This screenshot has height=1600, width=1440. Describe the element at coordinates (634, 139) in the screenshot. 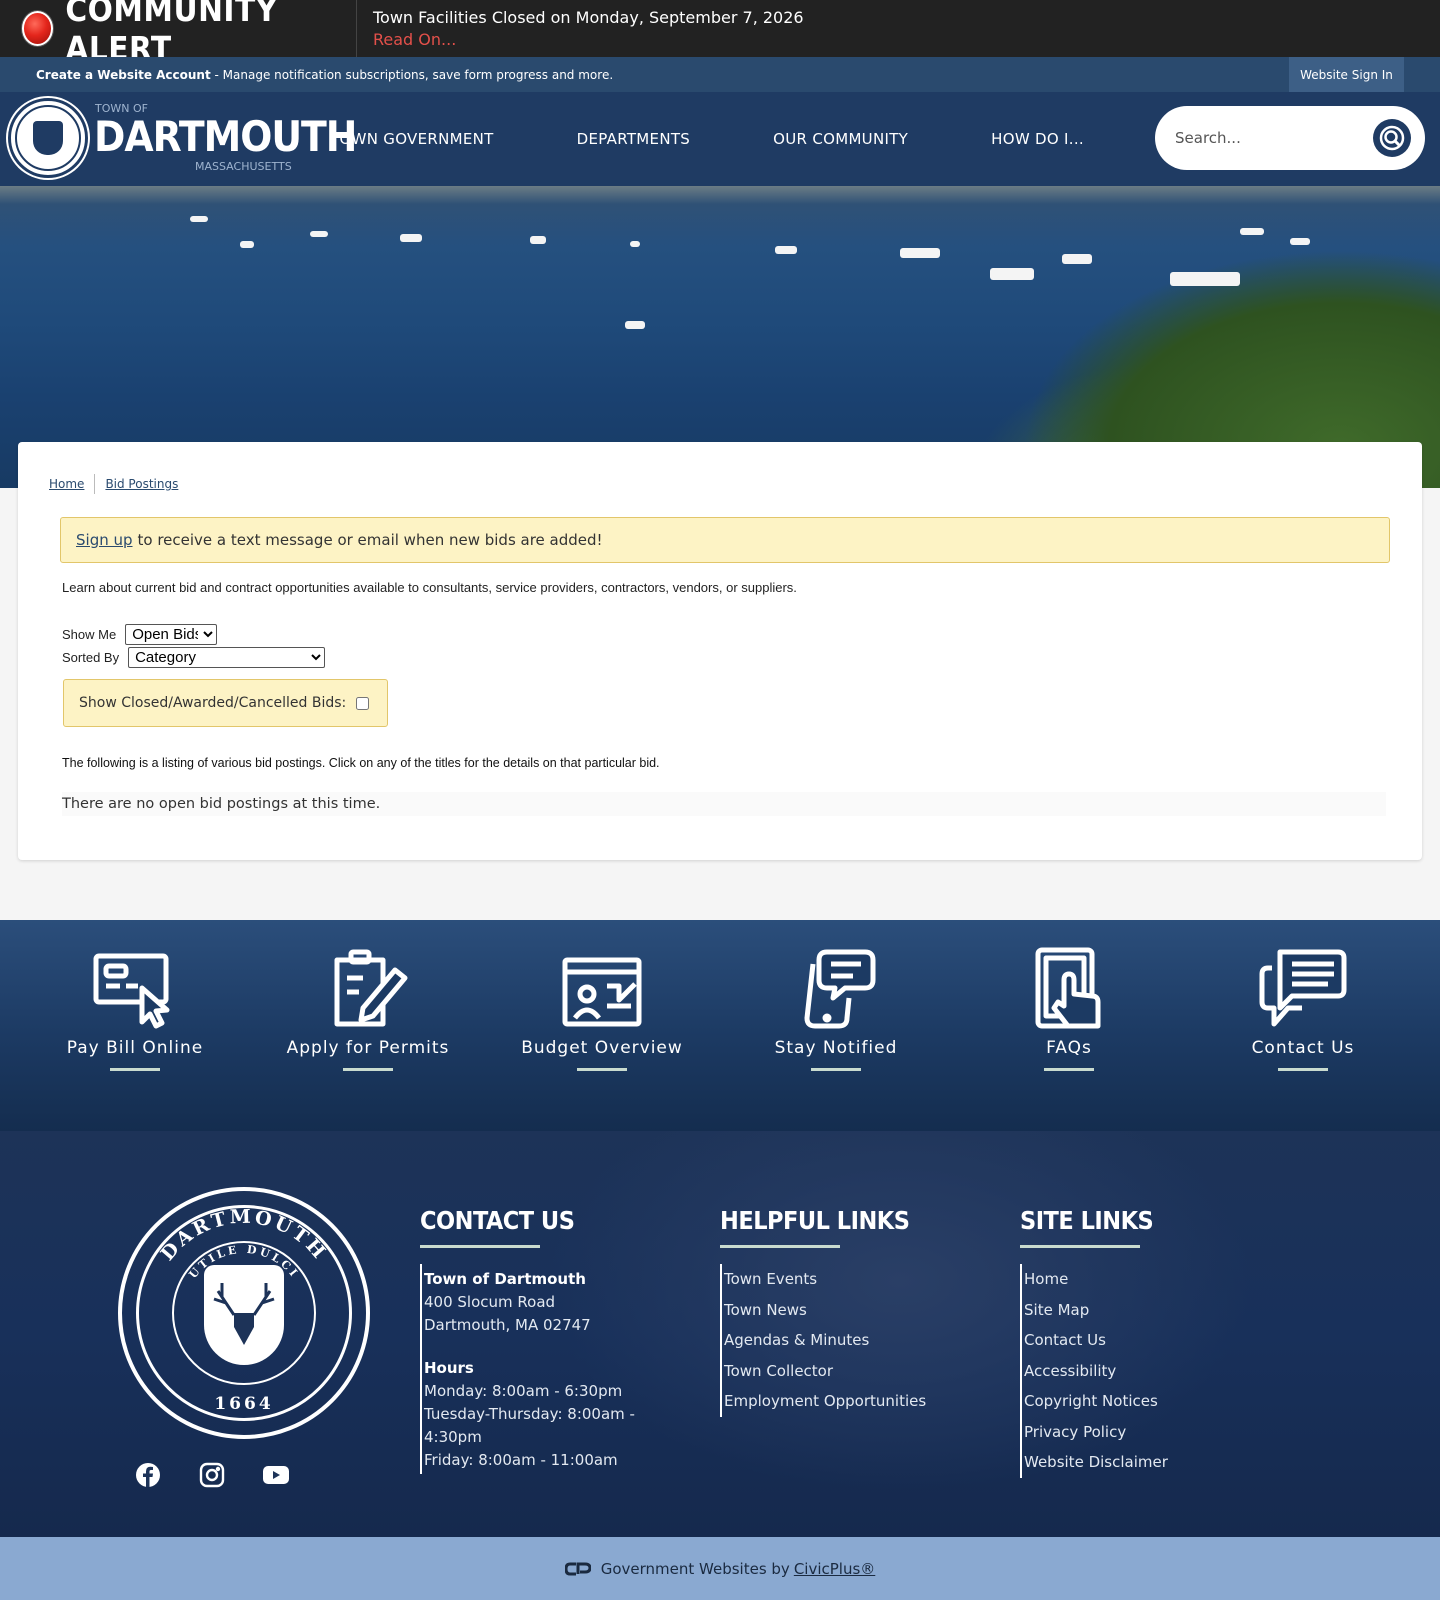

I see `nav-departments: DEPARTMENTS` at that location.